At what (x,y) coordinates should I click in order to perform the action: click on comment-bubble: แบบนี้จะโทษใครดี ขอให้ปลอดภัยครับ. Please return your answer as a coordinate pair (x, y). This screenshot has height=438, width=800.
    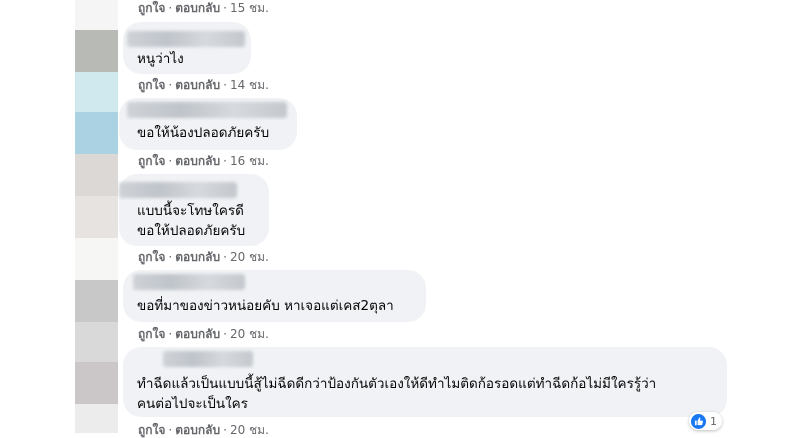
    Looking at the image, I should click on (194, 210).